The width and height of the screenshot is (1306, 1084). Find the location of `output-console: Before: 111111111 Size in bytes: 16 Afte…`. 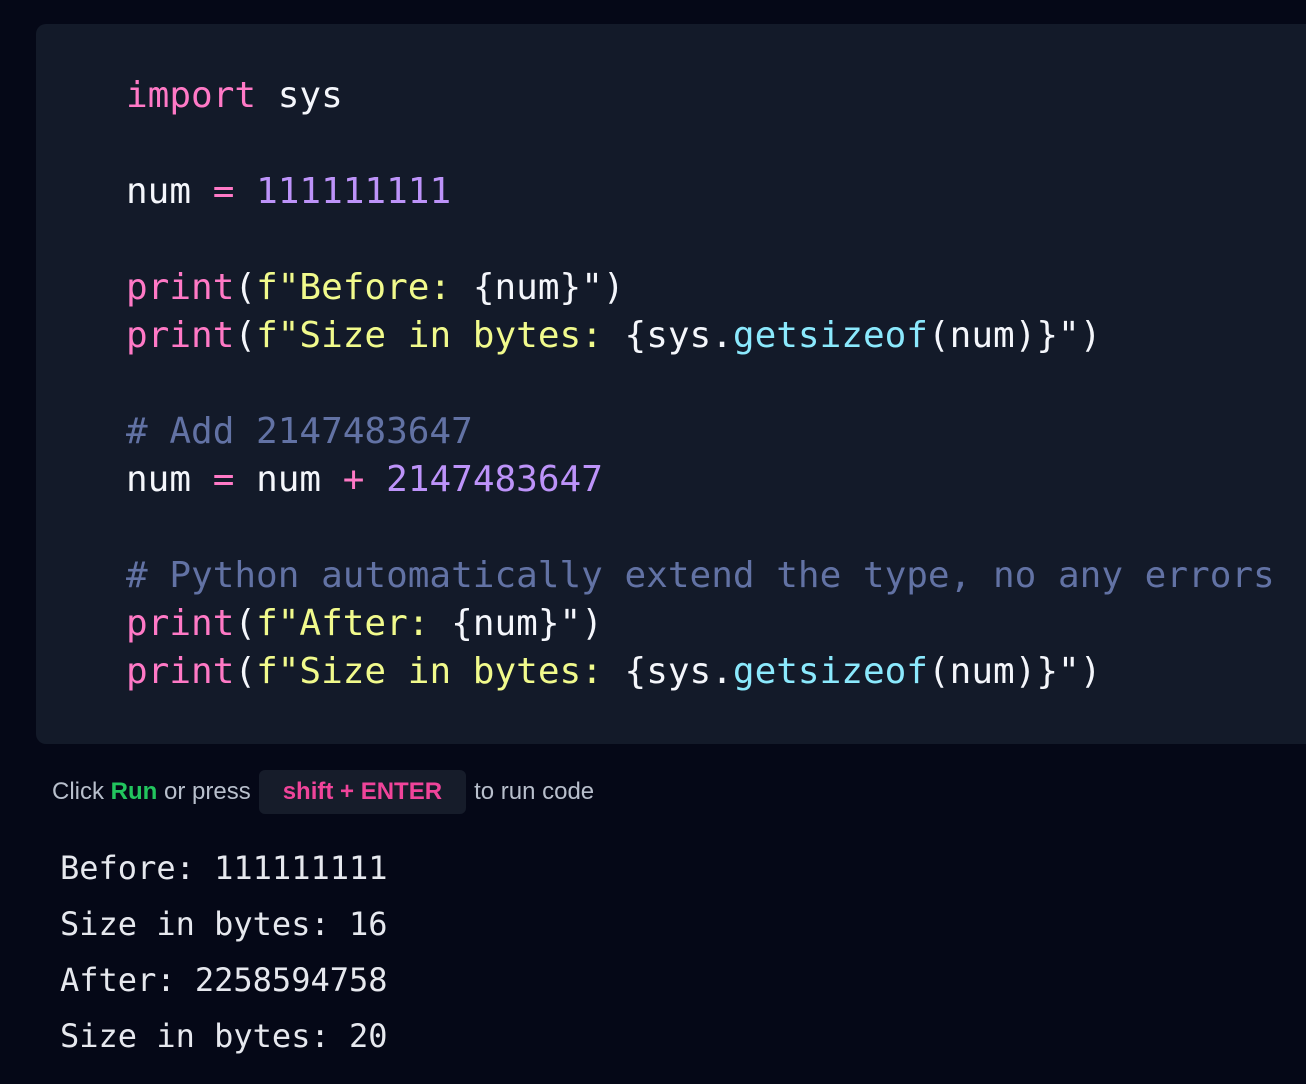

output-console: Before: 111111111 Size in bytes: 16 Afte… is located at coordinates (224, 952).